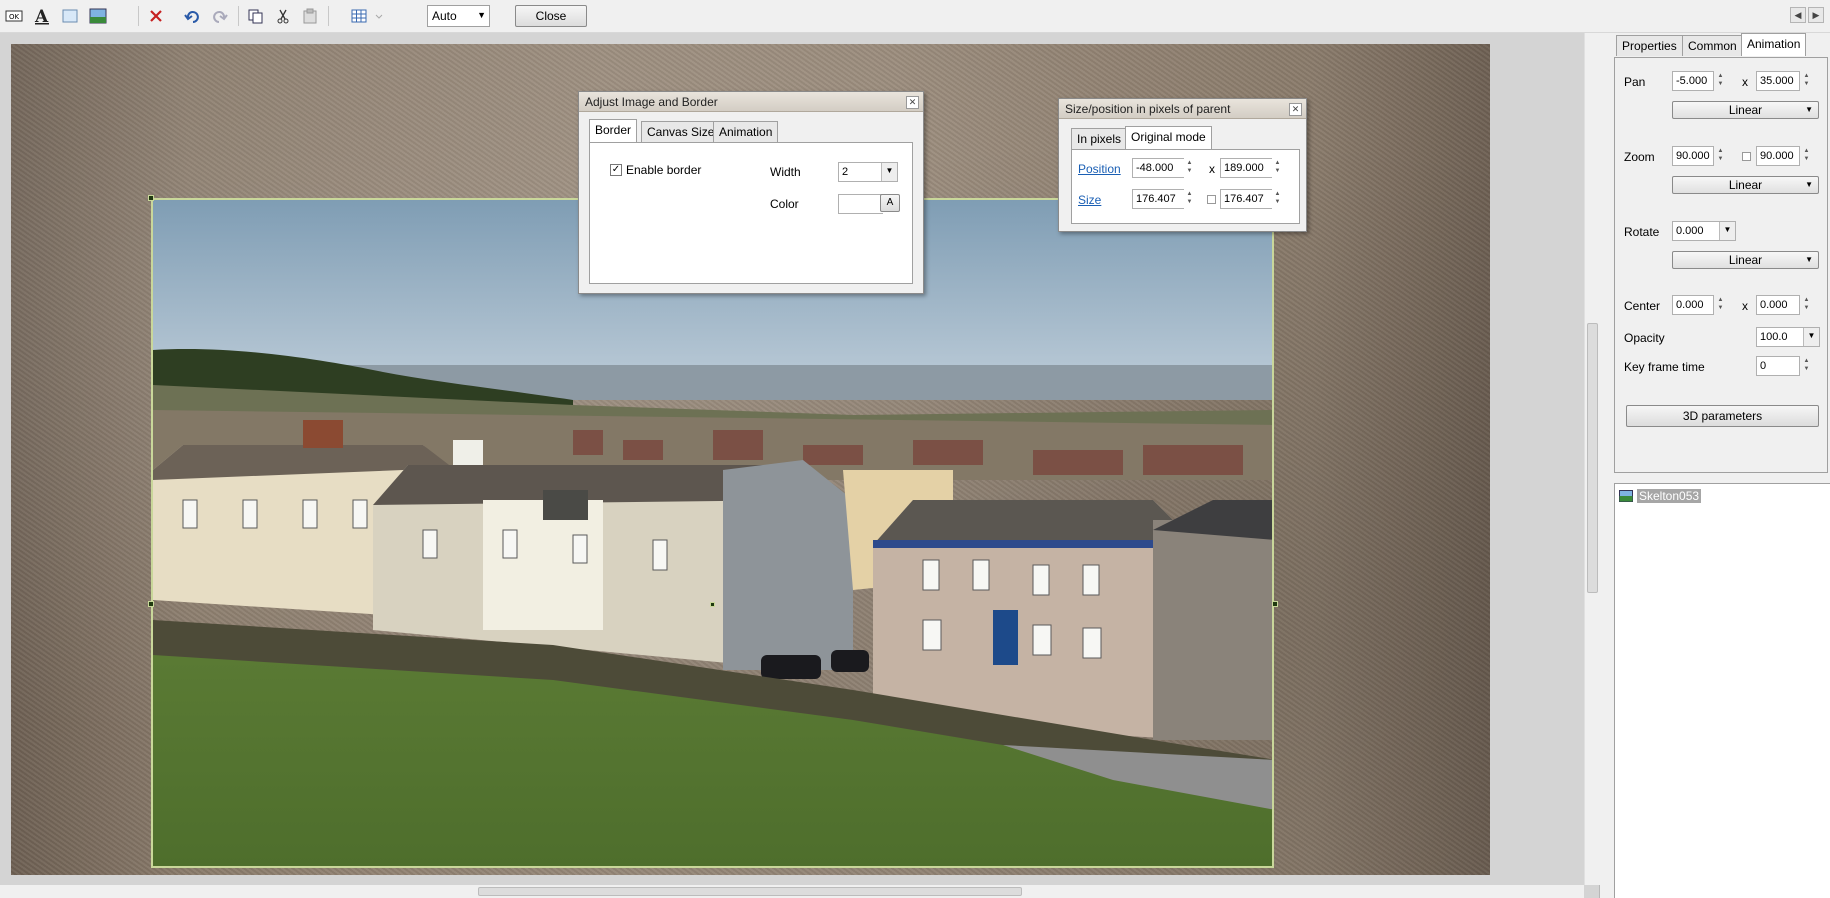 This screenshot has width=1830, height=898. I want to click on rotate-label: Rotate, so click(1642, 232).